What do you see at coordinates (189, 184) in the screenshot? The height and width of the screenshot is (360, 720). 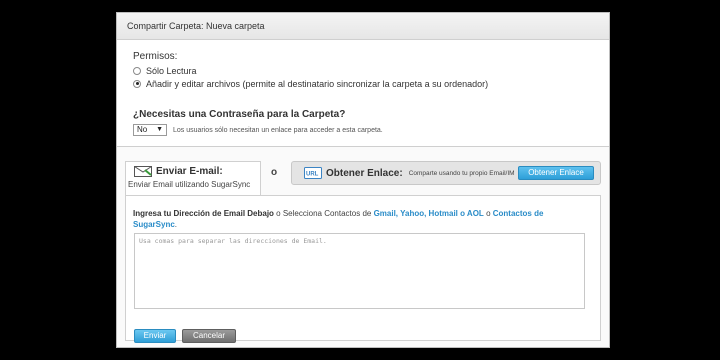 I see `tab-send-email-sublabel: Enviar Email utilizando SugarSync` at bounding box center [189, 184].